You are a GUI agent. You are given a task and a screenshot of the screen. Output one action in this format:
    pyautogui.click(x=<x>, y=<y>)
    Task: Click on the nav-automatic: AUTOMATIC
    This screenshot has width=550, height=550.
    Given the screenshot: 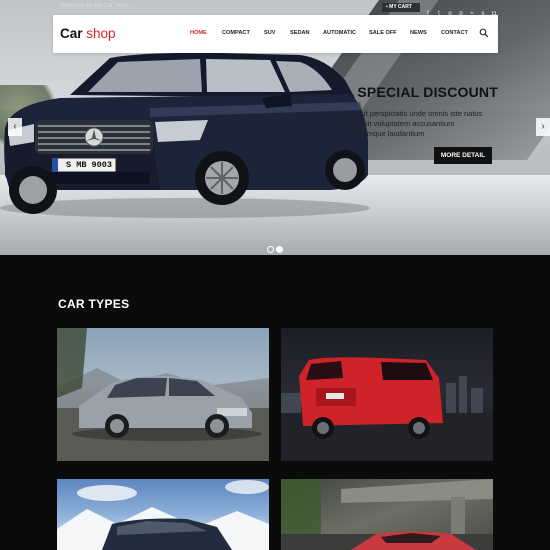 What is the action you would take?
    pyautogui.click(x=339, y=33)
    